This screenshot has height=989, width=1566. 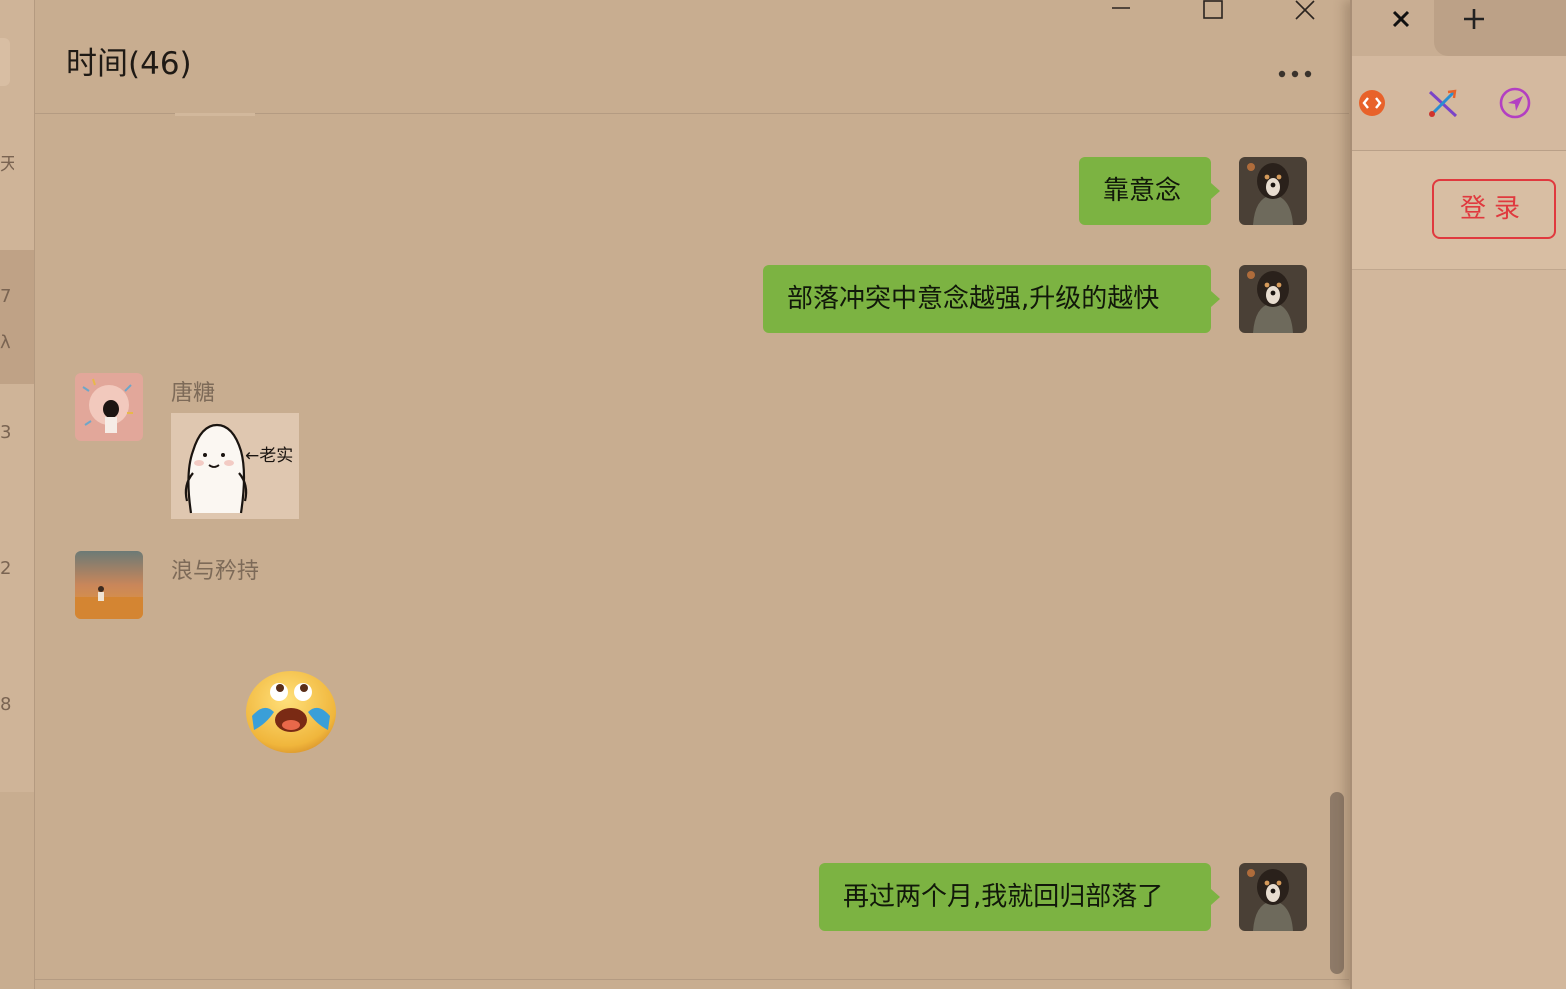 I want to click on girl-avatar-icon, so click(x=109, y=407).